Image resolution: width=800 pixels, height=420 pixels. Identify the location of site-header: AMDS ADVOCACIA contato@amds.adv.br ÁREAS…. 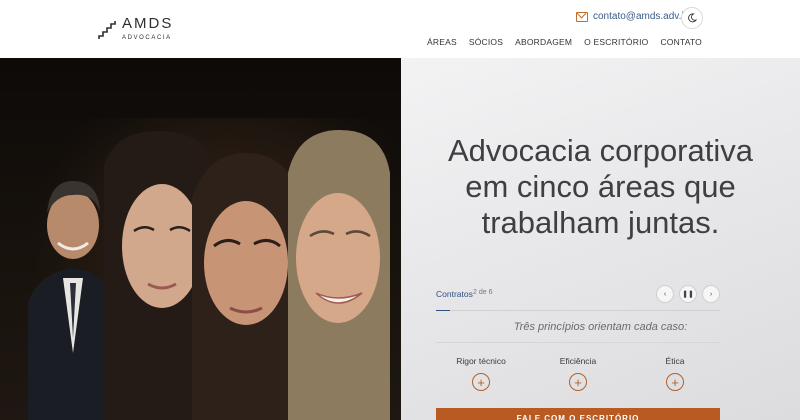
(400, 29).